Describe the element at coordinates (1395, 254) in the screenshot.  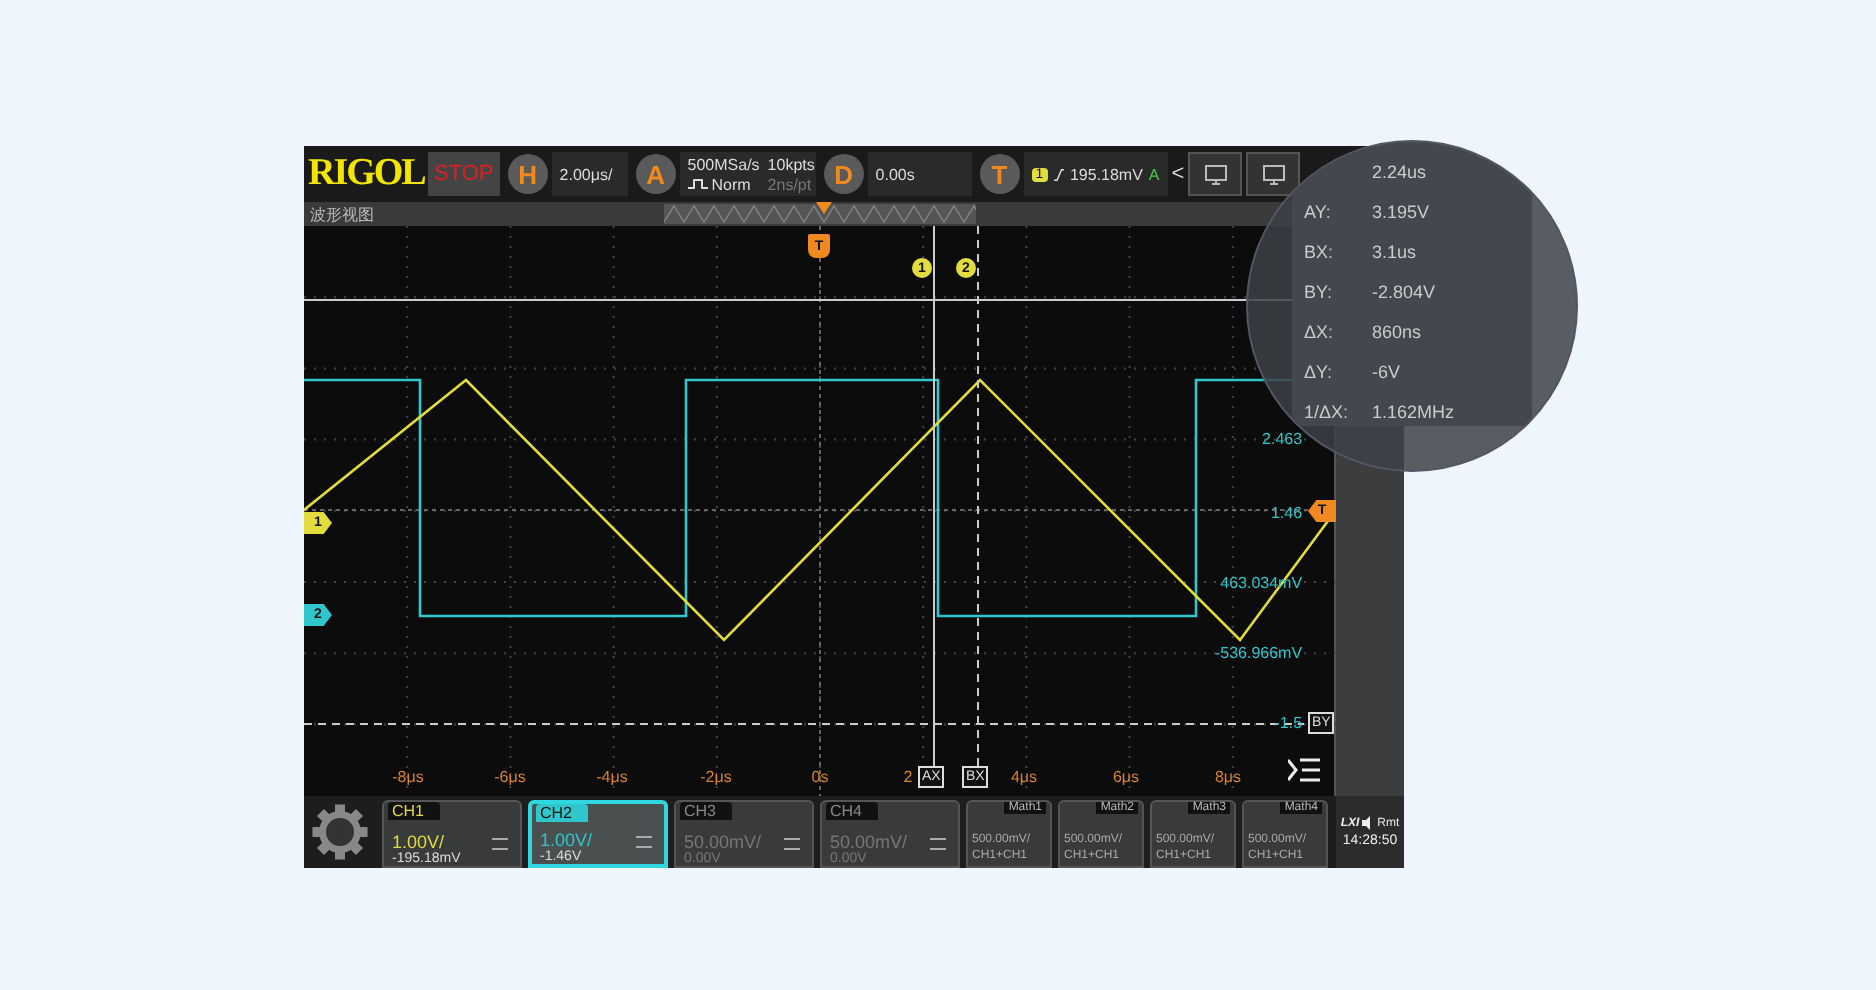
I see `readout-value: 3.1us` at that location.